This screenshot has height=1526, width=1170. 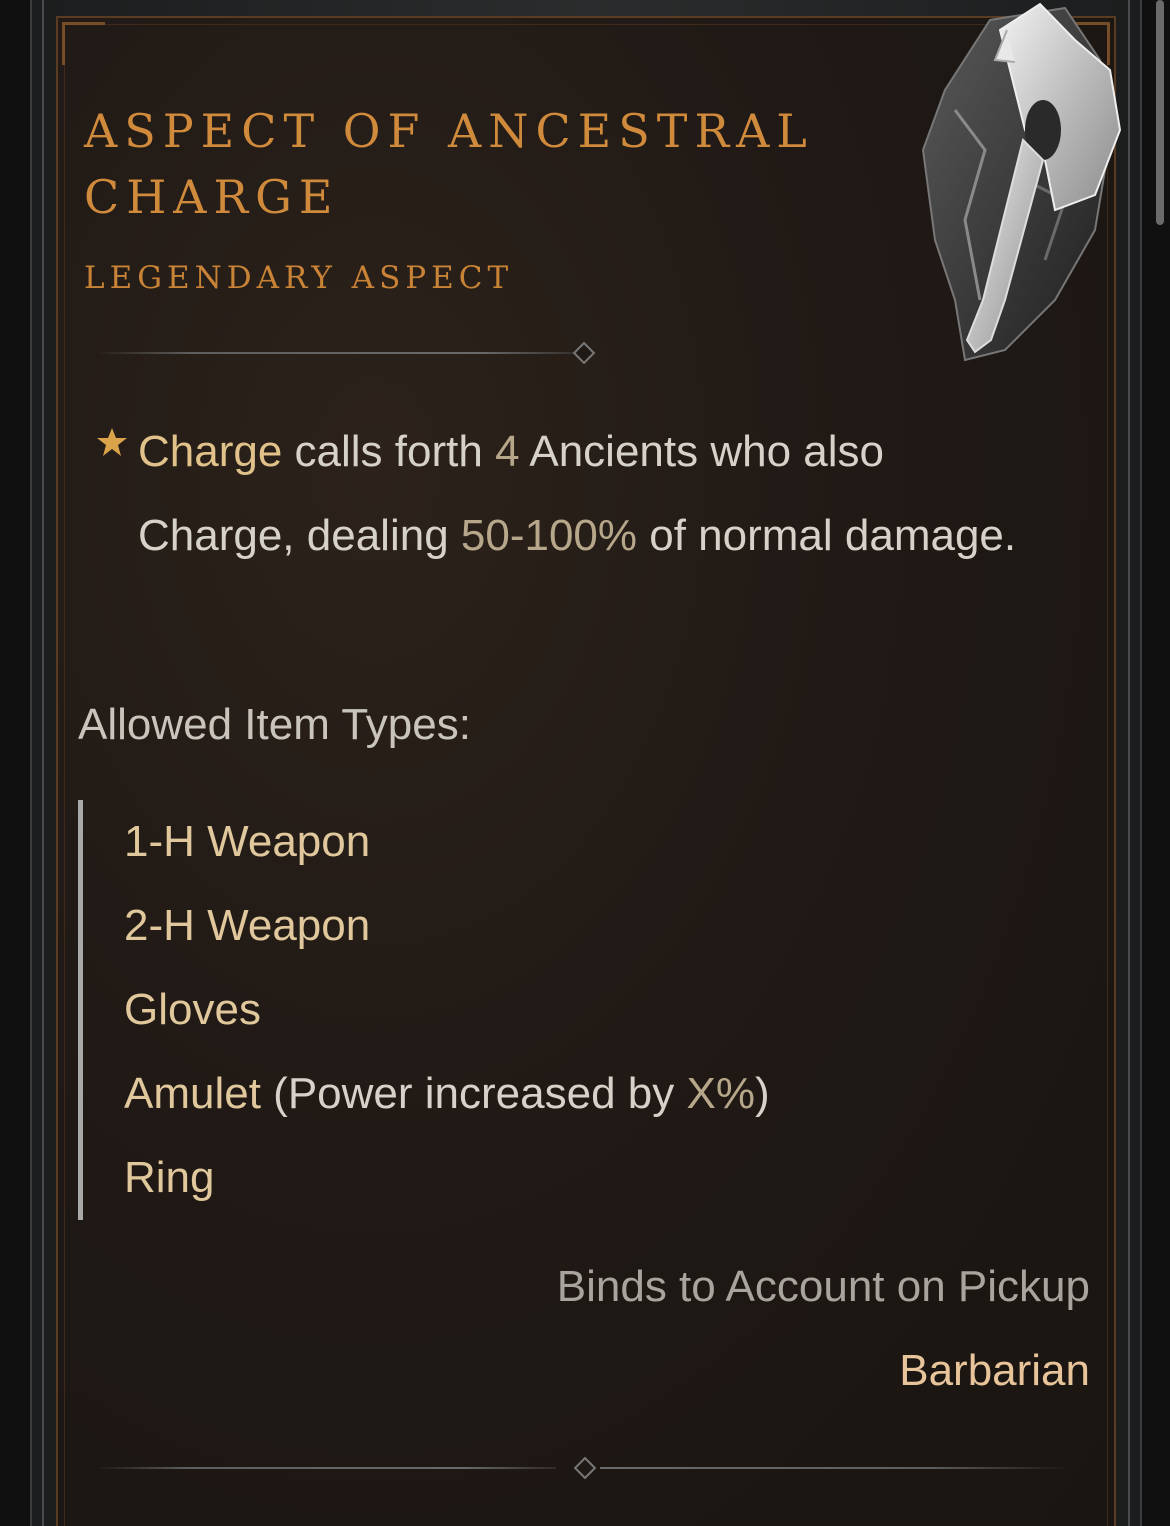 What do you see at coordinates (80, 1010) in the screenshot?
I see `list-accent-bar` at bounding box center [80, 1010].